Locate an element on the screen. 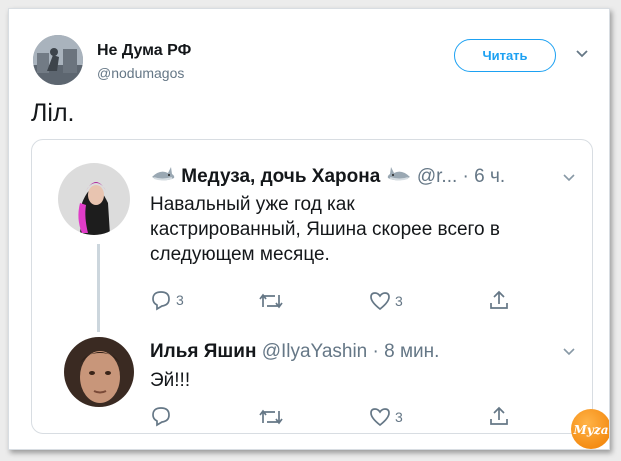 The width and height of the screenshot is (621, 461). text-line: следующем месяце. is located at coordinates (240, 254).